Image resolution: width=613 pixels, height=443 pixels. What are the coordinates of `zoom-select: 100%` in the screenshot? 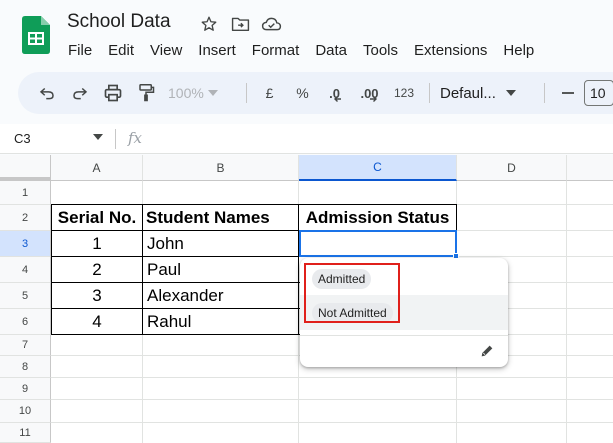 It's located at (201, 93).